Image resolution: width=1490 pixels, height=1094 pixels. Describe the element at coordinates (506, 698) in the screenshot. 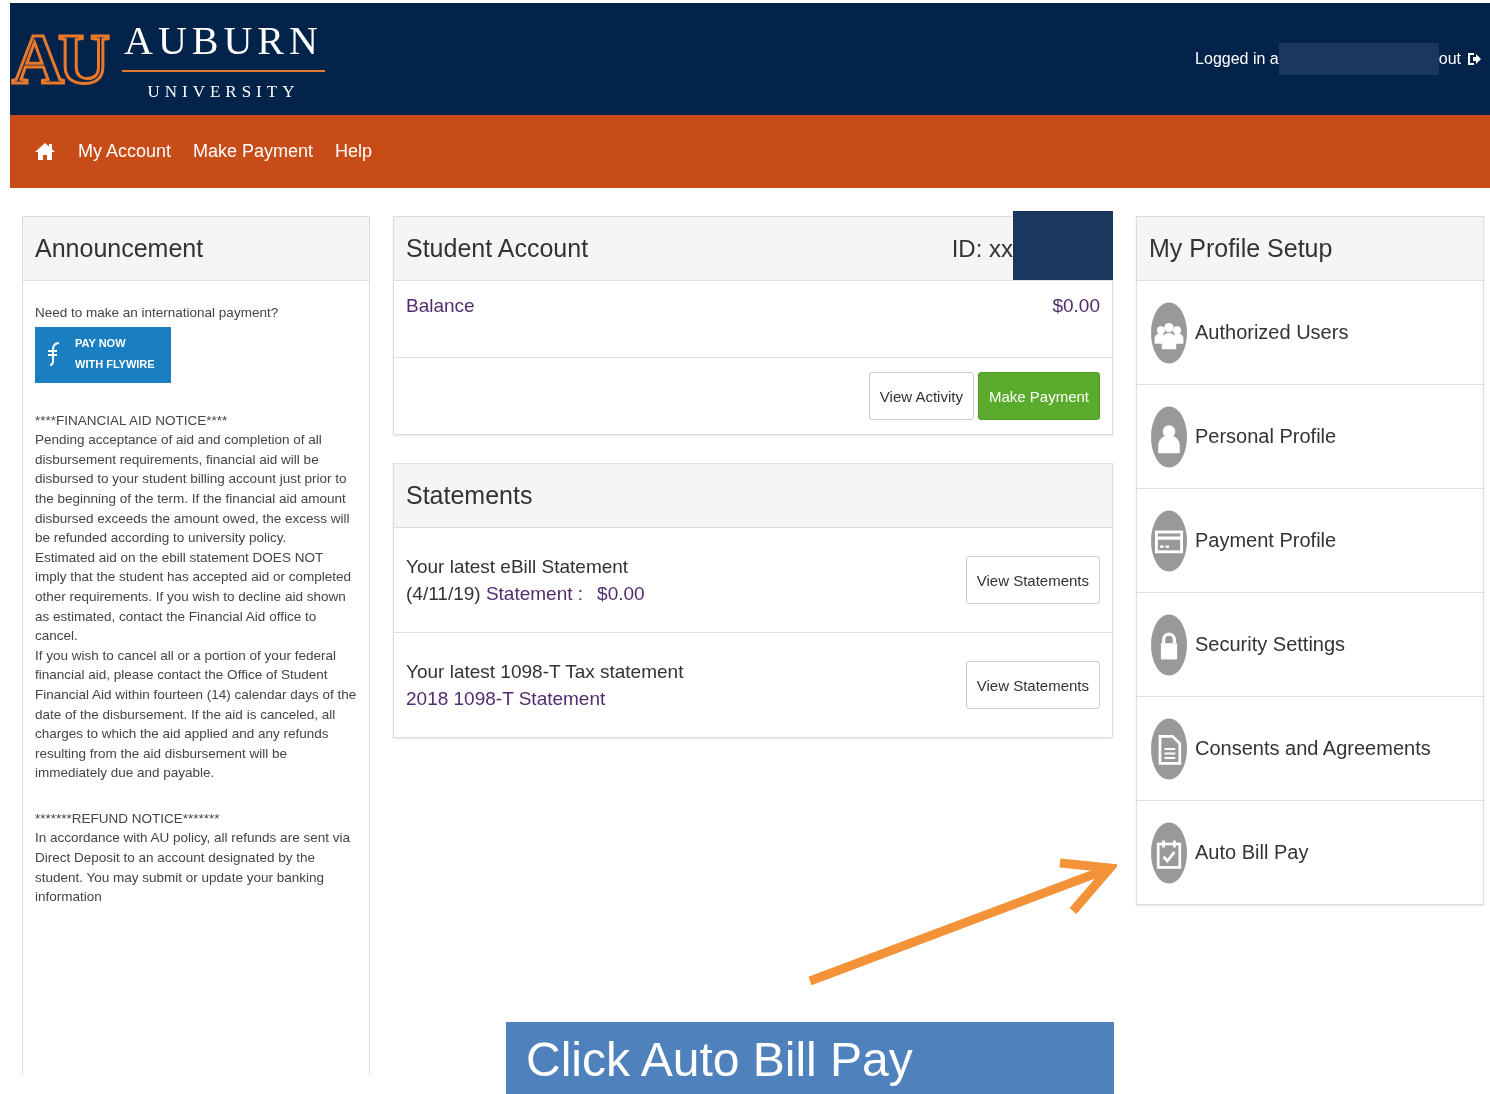

I see `statement-link: 2018 1098-T Statement` at that location.